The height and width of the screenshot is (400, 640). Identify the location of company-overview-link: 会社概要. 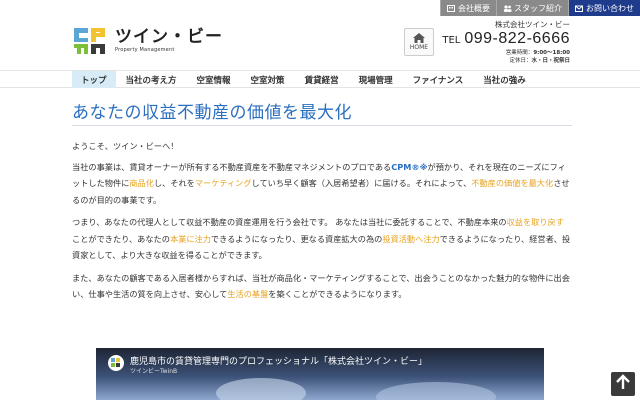
(468, 8).